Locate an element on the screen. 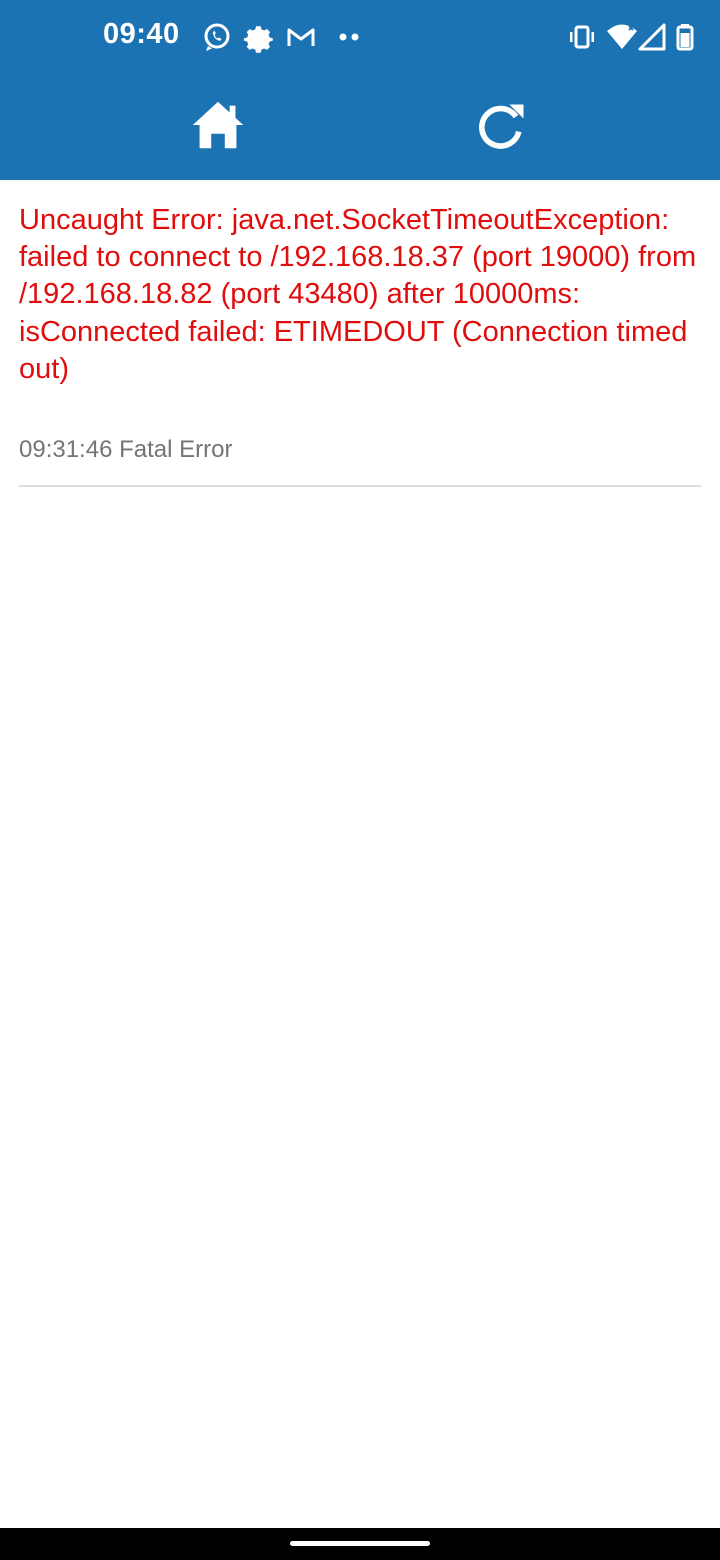 The image size is (720, 1560). more-dots-icon is located at coordinates (350, 37).